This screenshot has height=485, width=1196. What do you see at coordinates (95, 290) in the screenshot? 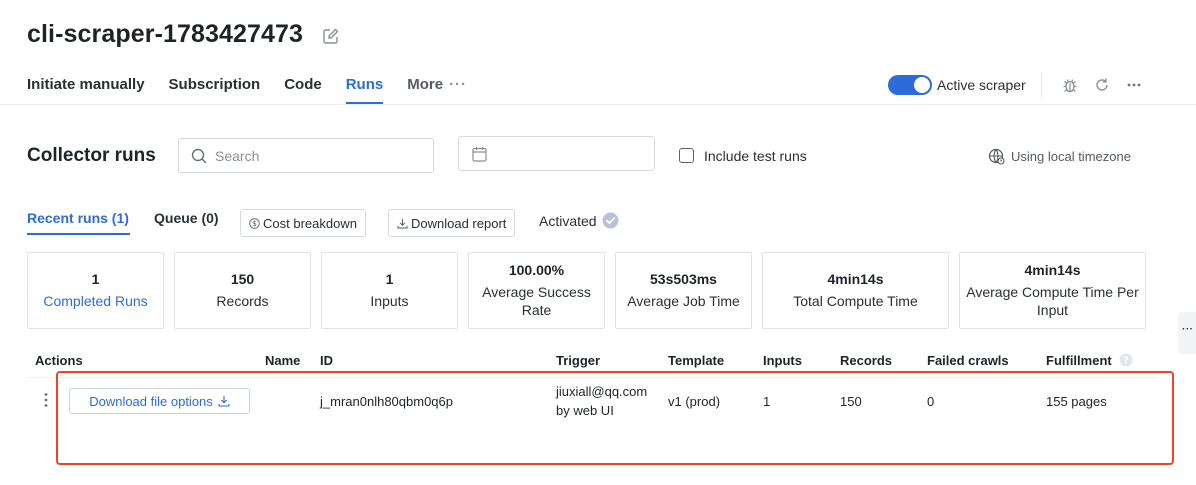
I see `stat-completed-runs: 1 Completed Runs` at bounding box center [95, 290].